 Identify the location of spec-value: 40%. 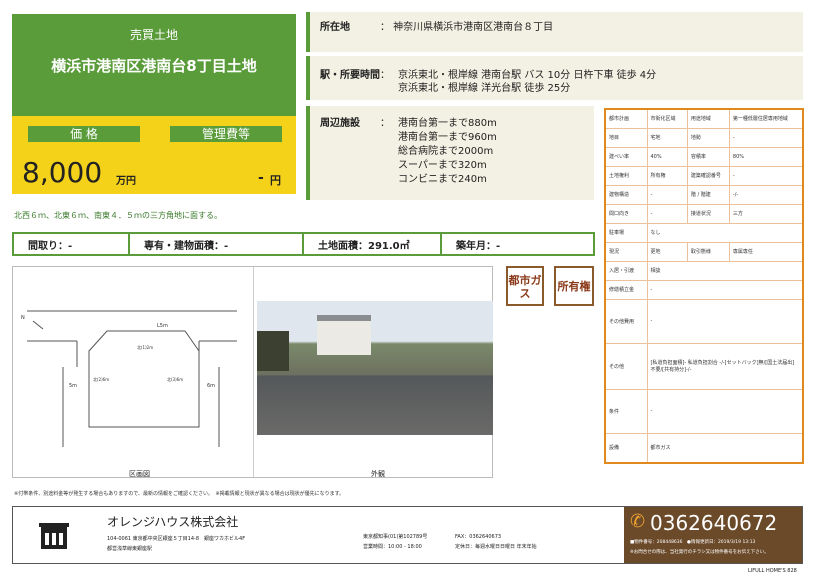
(667, 156).